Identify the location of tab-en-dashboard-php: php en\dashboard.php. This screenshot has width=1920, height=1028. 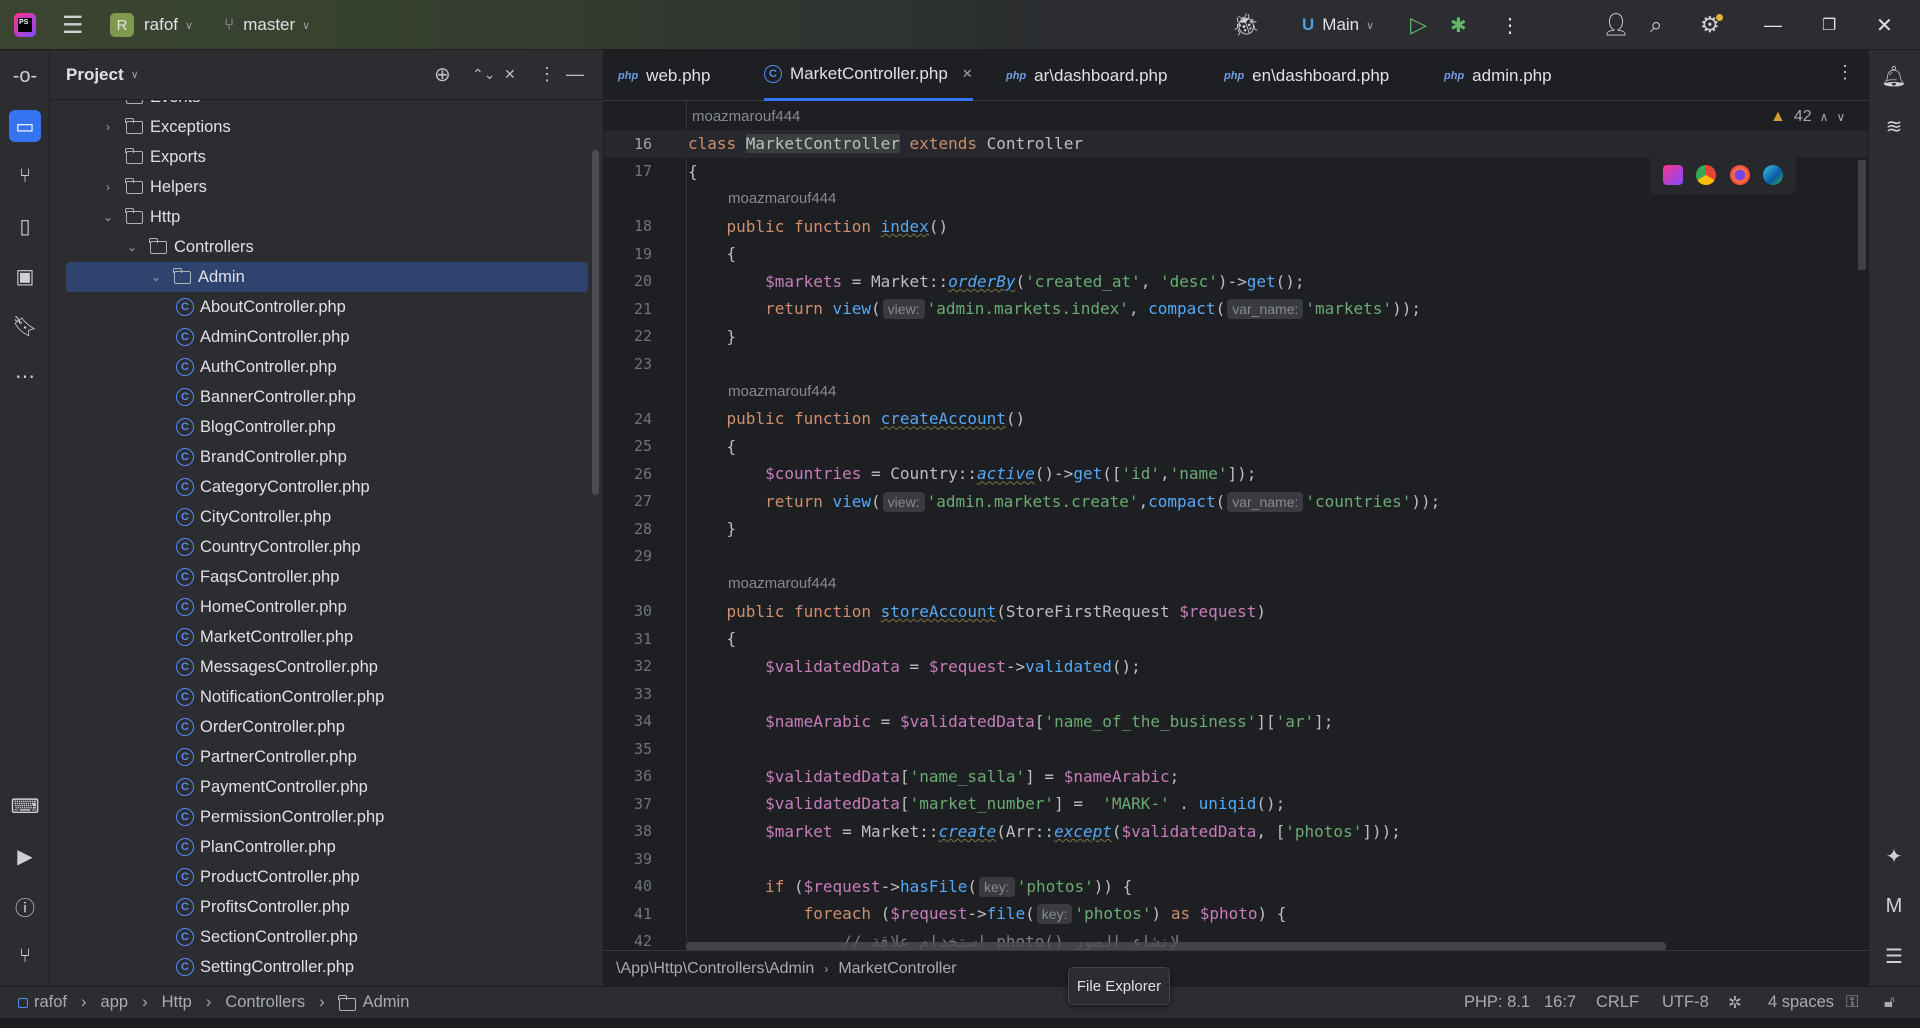
(1306, 75).